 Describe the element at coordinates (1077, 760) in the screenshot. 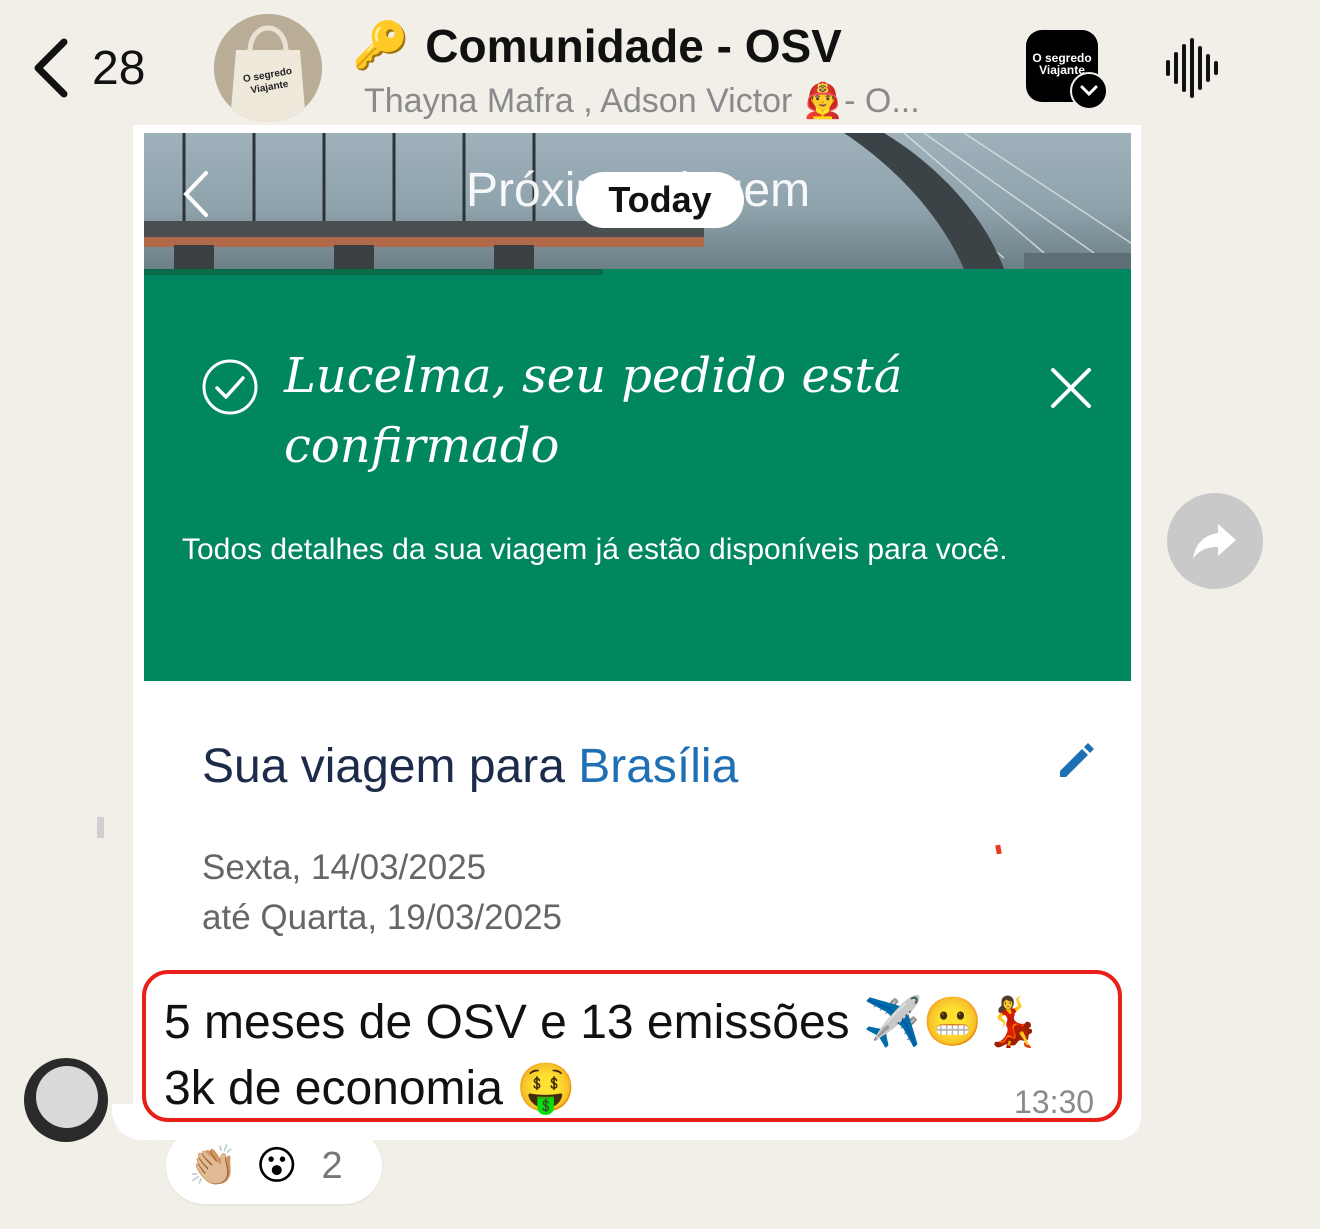

I see `edit-pencil-icon` at that location.